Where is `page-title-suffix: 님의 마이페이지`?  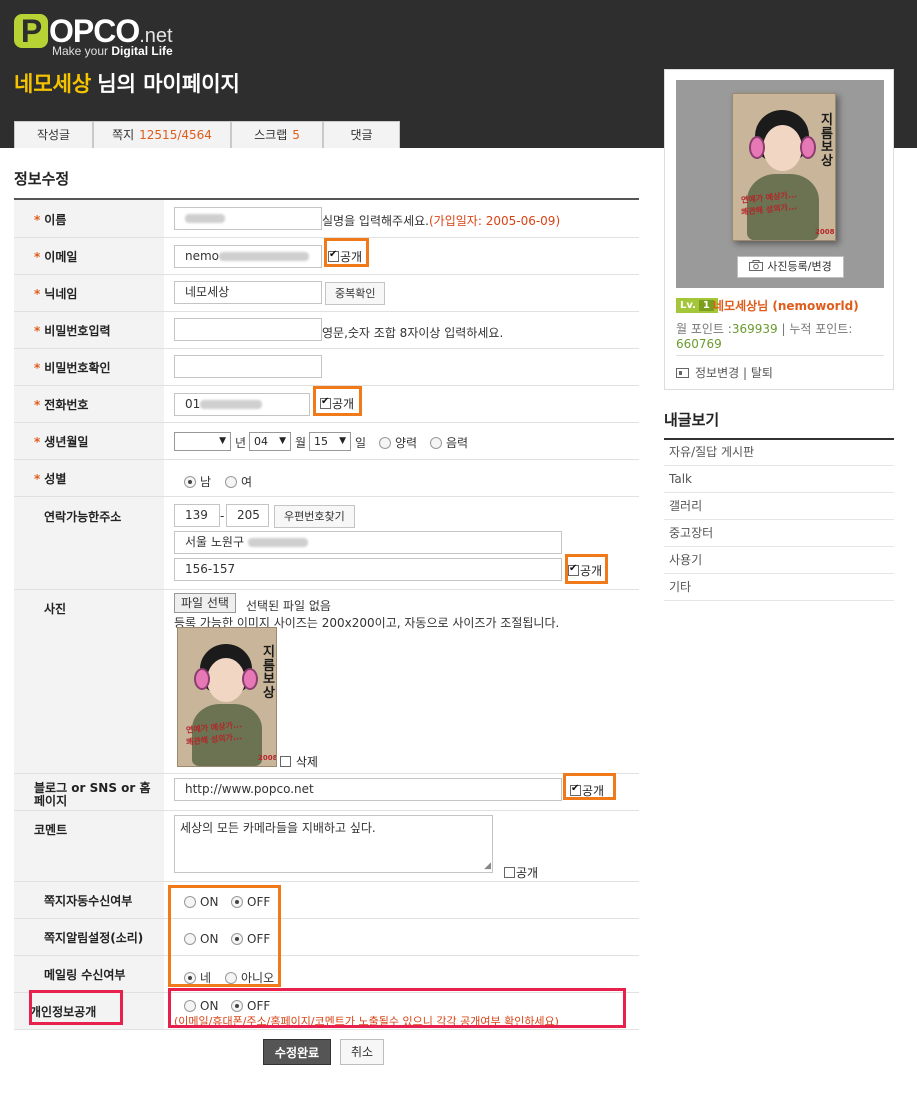 page-title-suffix: 님의 마이페이지 is located at coordinates (168, 84).